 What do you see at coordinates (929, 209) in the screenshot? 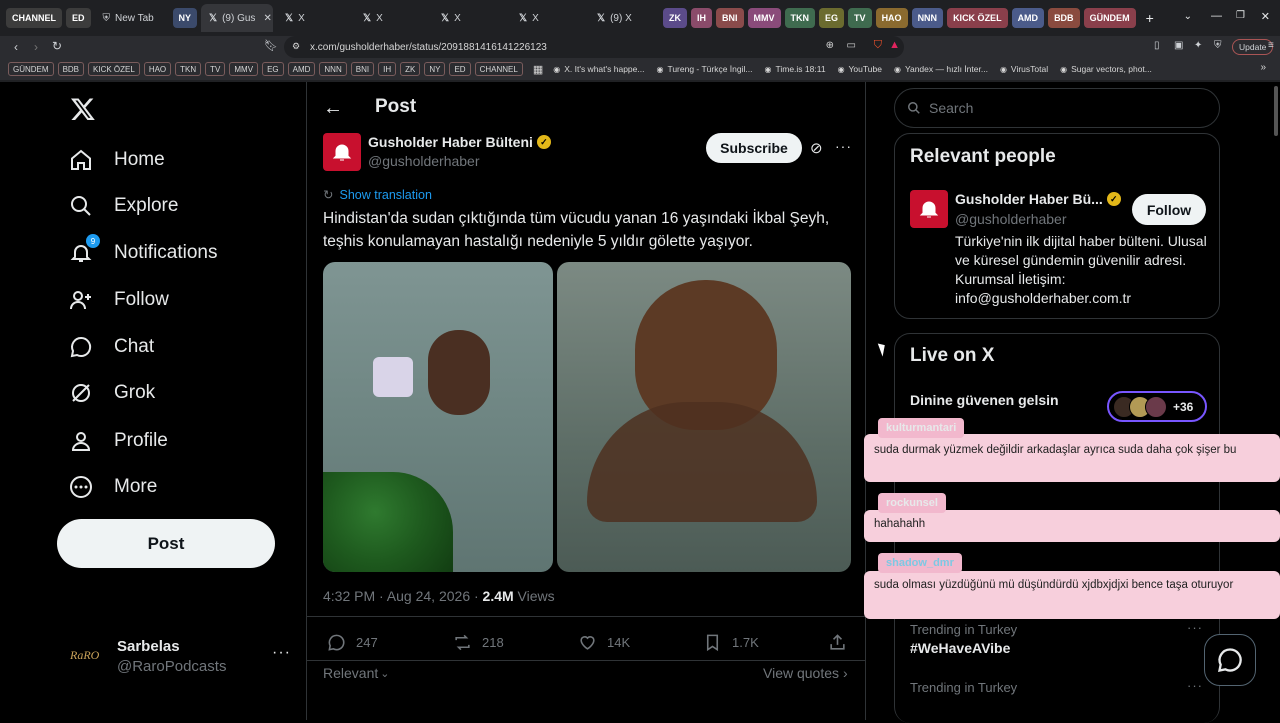
I see `person-avatar` at bounding box center [929, 209].